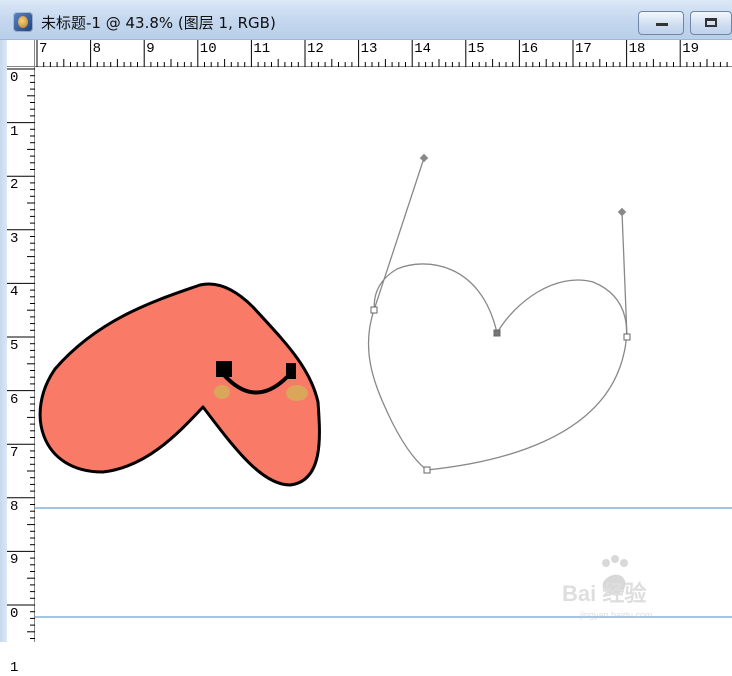  I want to click on photoshop-document-icon, so click(23, 22).